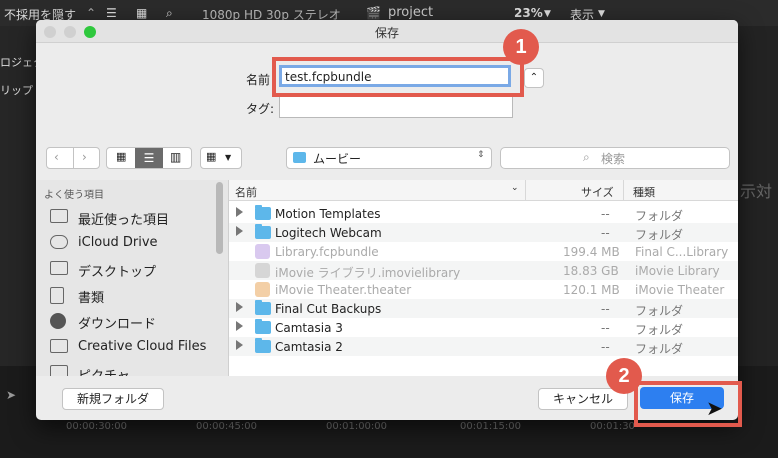  I want to click on file-row: Final Cut Backups -- フォルダ, so click(483, 308).